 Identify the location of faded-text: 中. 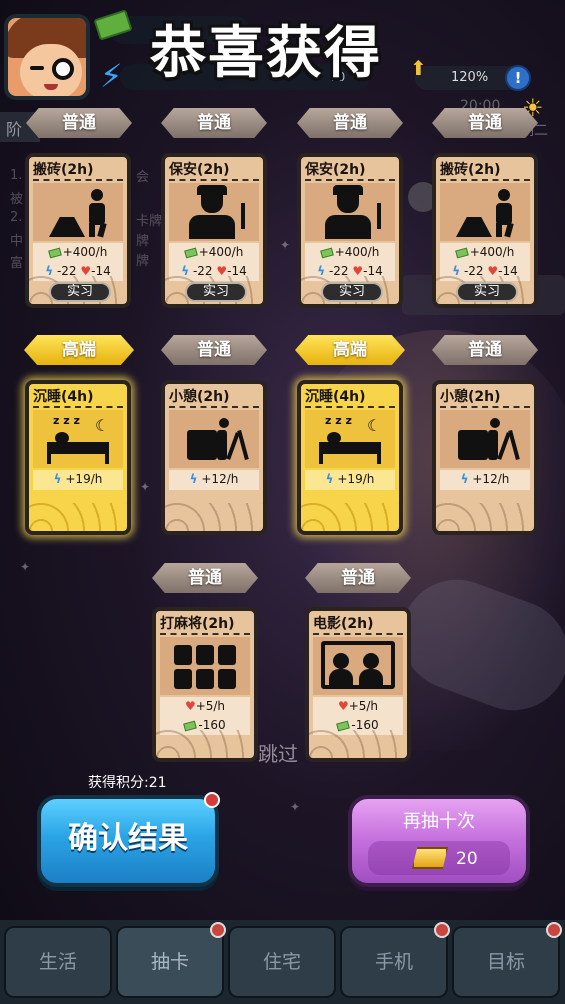
(17, 241).